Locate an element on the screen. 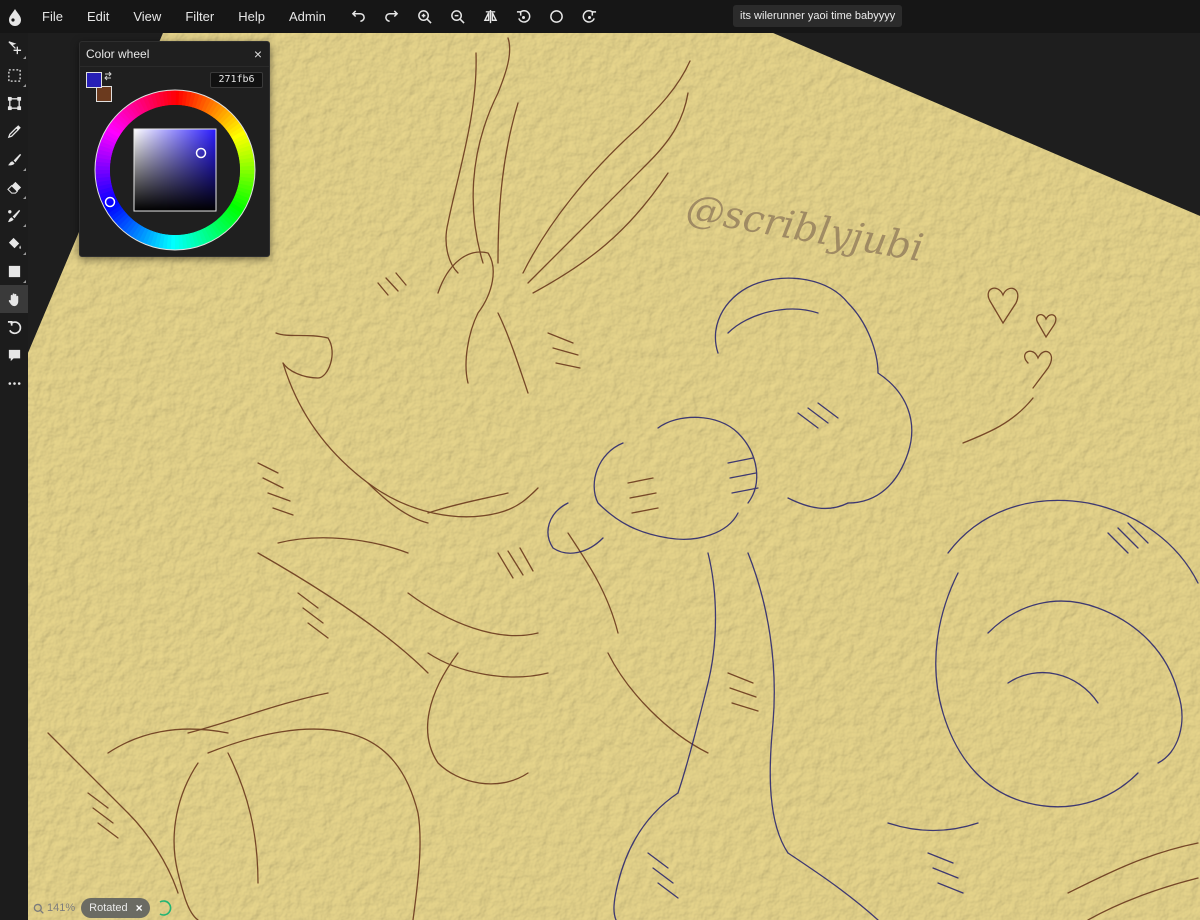 The width and height of the screenshot is (1200, 920). eraser-tool is located at coordinates (14, 187).